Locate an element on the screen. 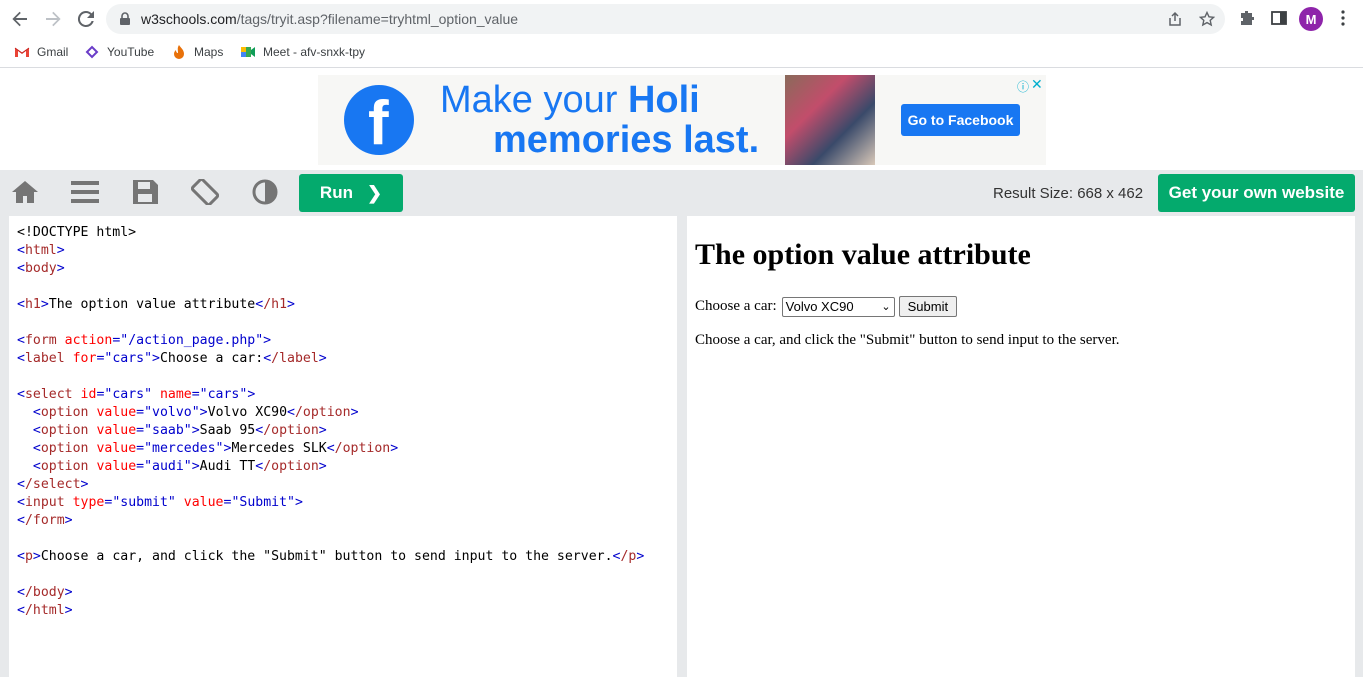 This screenshot has height=677, width=1363. youtube-icon is located at coordinates (92, 52).